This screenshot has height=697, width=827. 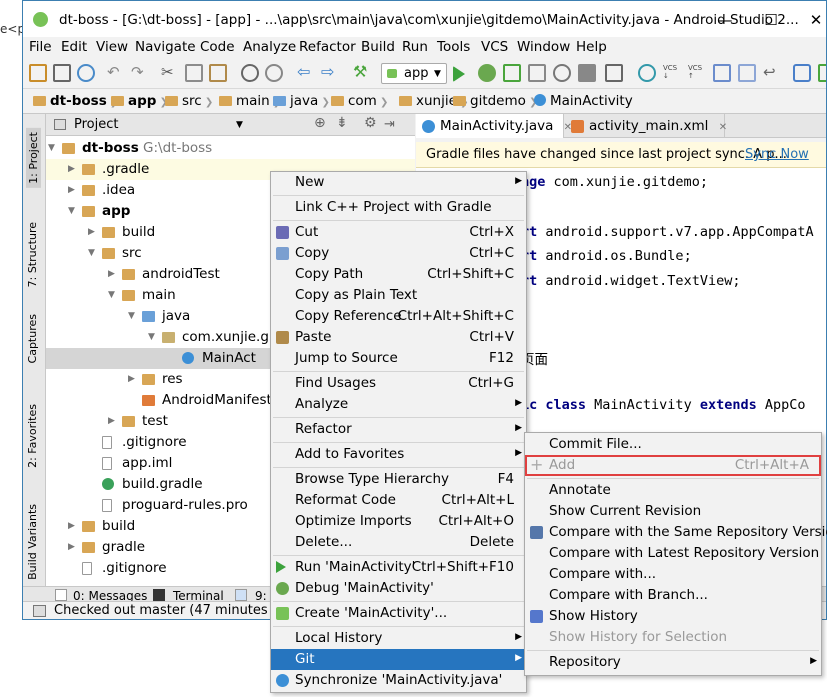 What do you see at coordinates (389, 124) in the screenshot?
I see `hide-icon: ⇥` at bounding box center [389, 124].